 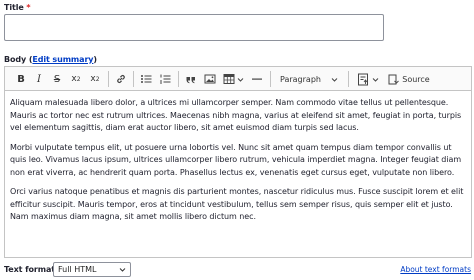 I want to click on blockquote-button, so click(x=191, y=79).